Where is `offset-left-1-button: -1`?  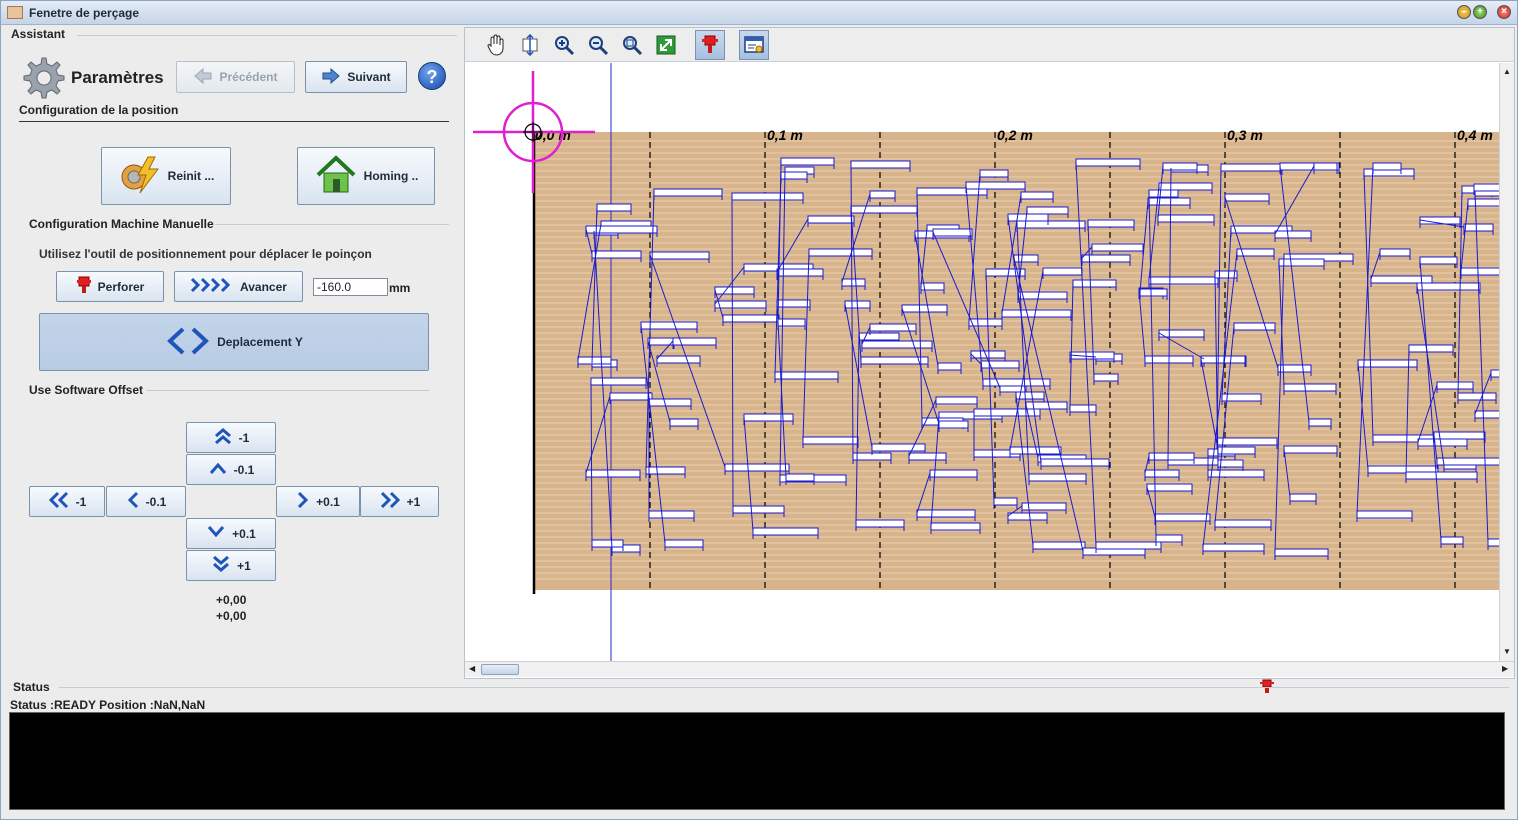 offset-left-1-button: -1 is located at coordinates (67, 501).